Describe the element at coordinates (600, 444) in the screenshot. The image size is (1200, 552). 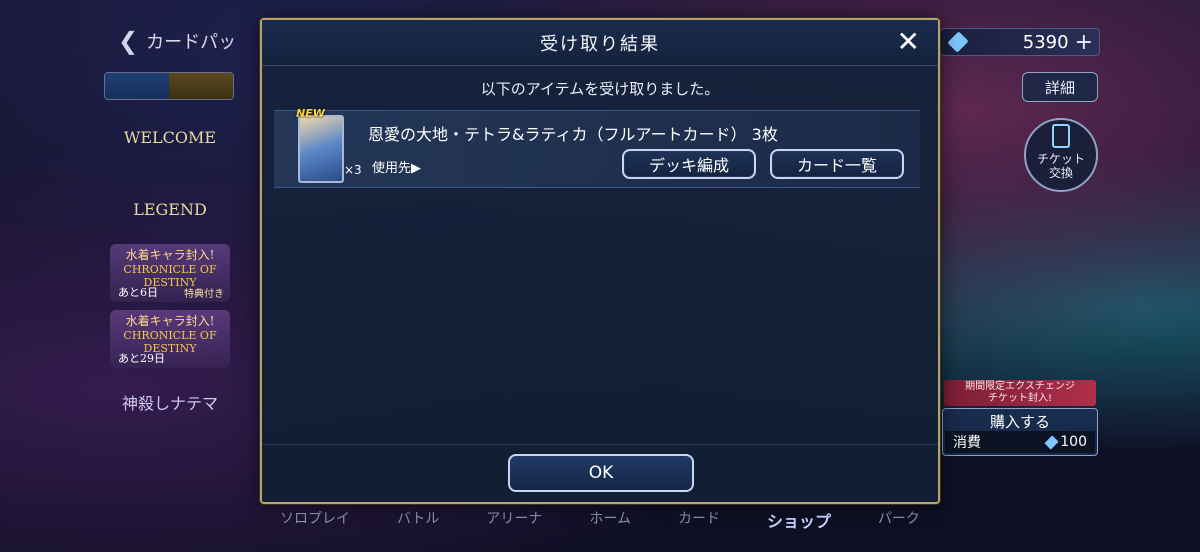
I see `footer-divider` at that location.